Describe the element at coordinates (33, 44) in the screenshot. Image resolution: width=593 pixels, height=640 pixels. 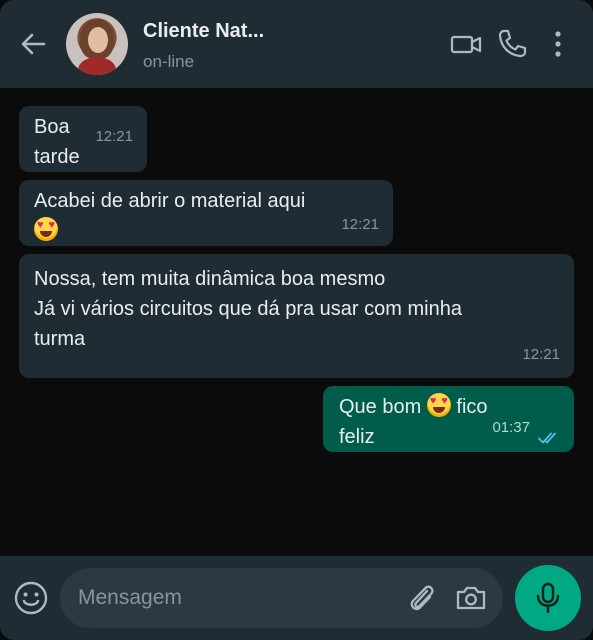
I see `back-arrow-icon` at that location.